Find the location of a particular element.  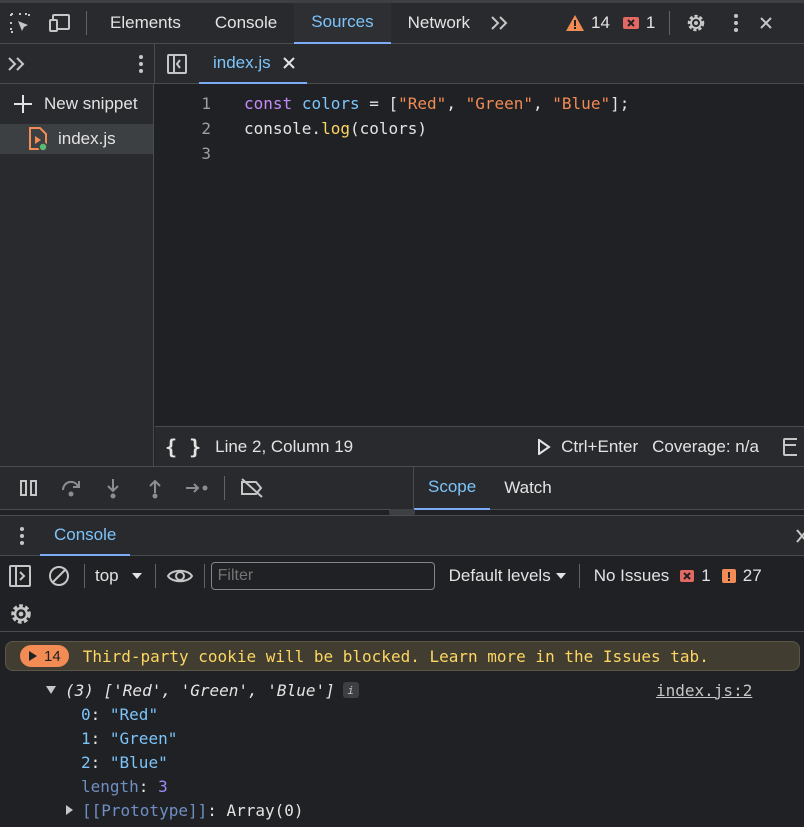

warning-icon is located at coordinates (574, 23).